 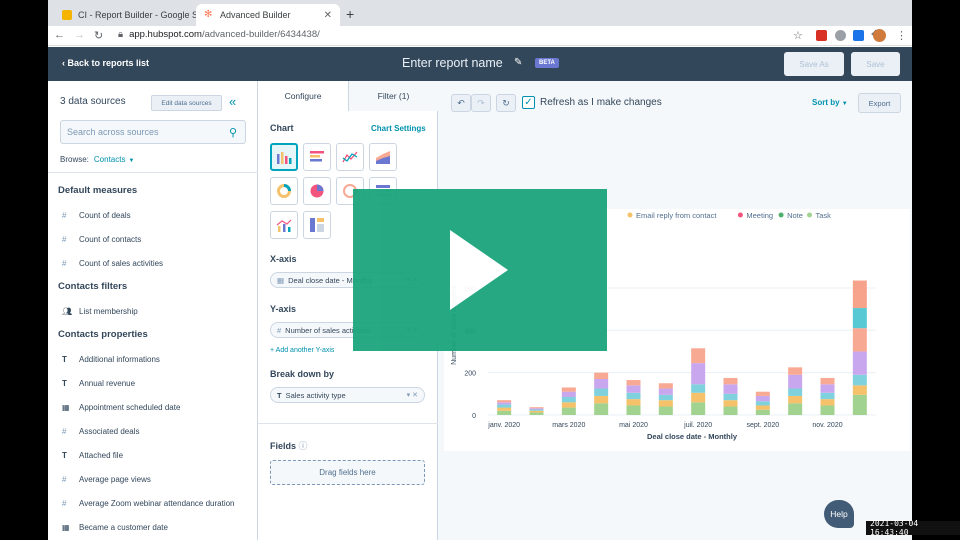 What do you see at coordinates (303, 96) in the screenshot?
I see `tab-configure: Configure` at bounding box center [303, 96].